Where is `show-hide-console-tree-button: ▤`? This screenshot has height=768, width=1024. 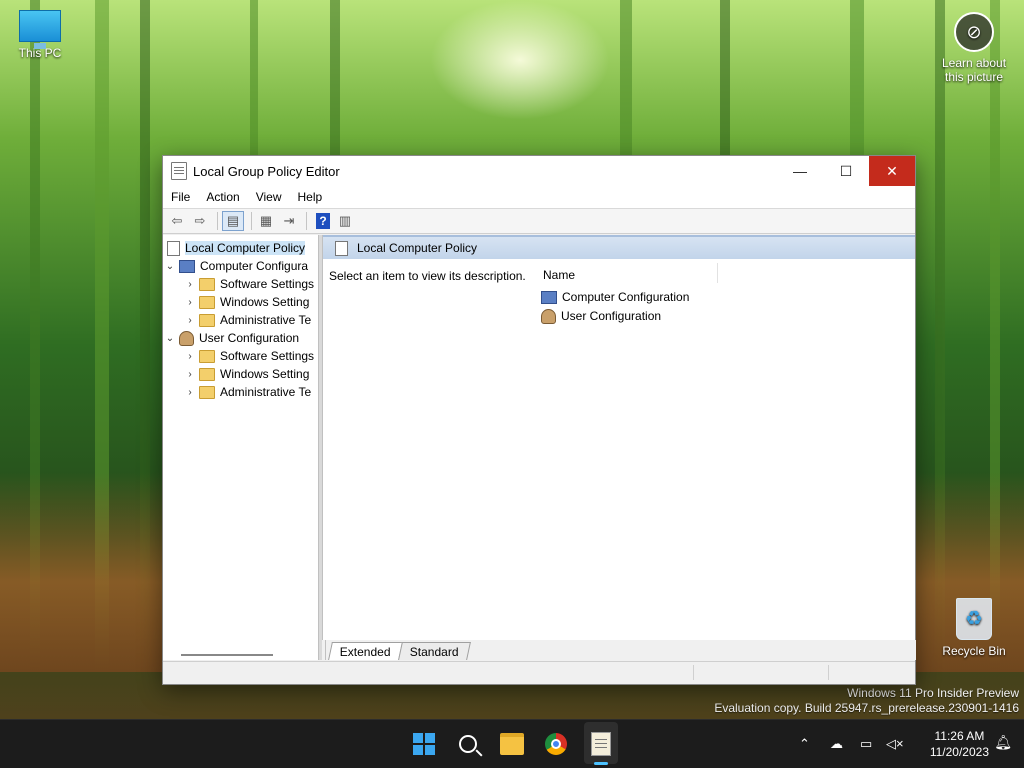
show-hide-console-tree-button: ▤ is located at coordinates (233, 221).